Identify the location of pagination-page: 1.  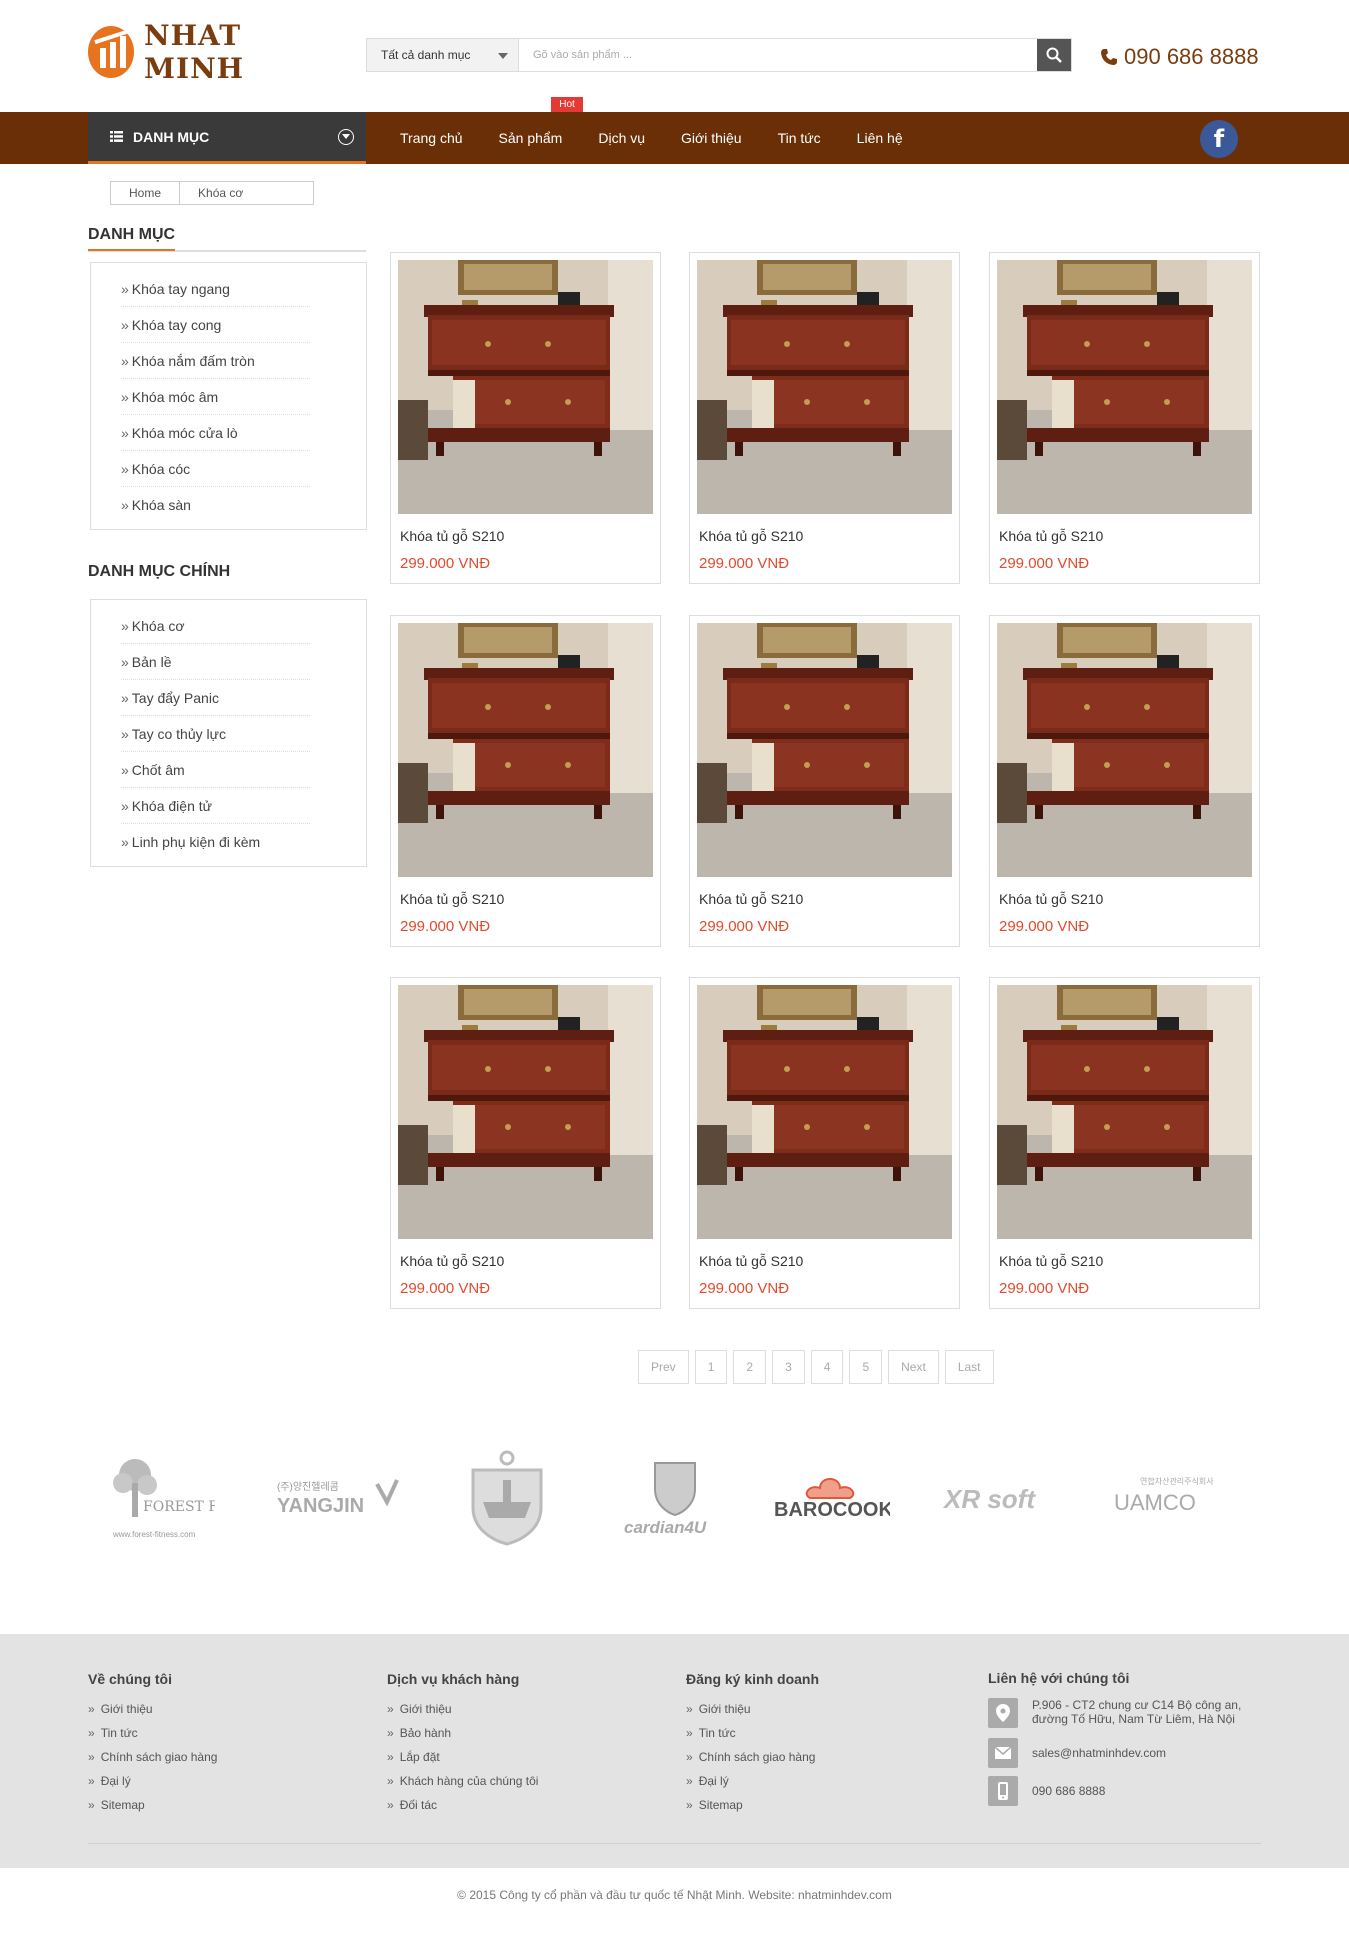
(711, 1367).